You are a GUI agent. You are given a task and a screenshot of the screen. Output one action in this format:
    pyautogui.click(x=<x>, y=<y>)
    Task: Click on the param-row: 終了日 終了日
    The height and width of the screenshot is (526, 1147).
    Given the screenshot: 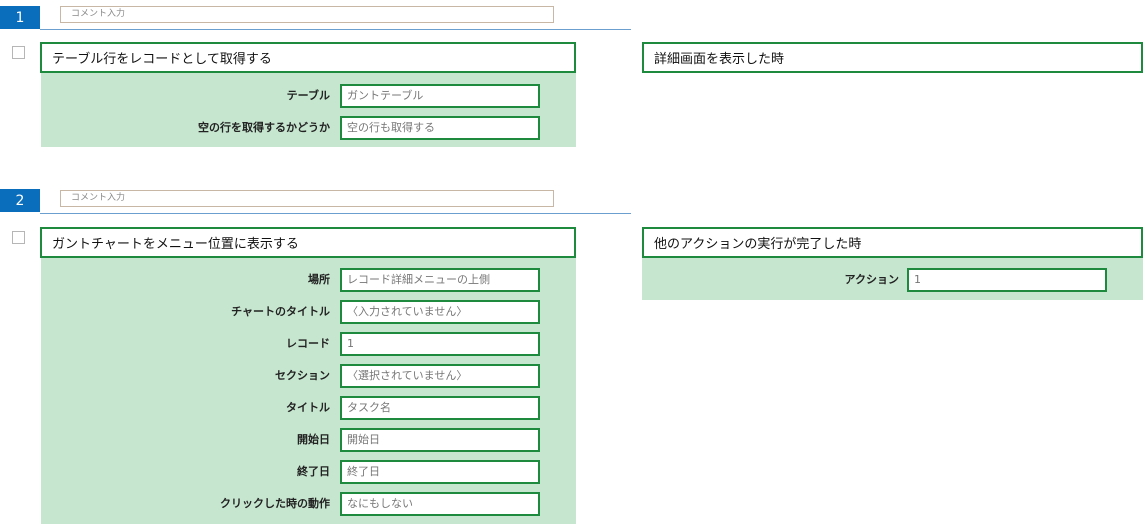 What is the action you would take?
    pyautogui.click(x=308, y=472)
    